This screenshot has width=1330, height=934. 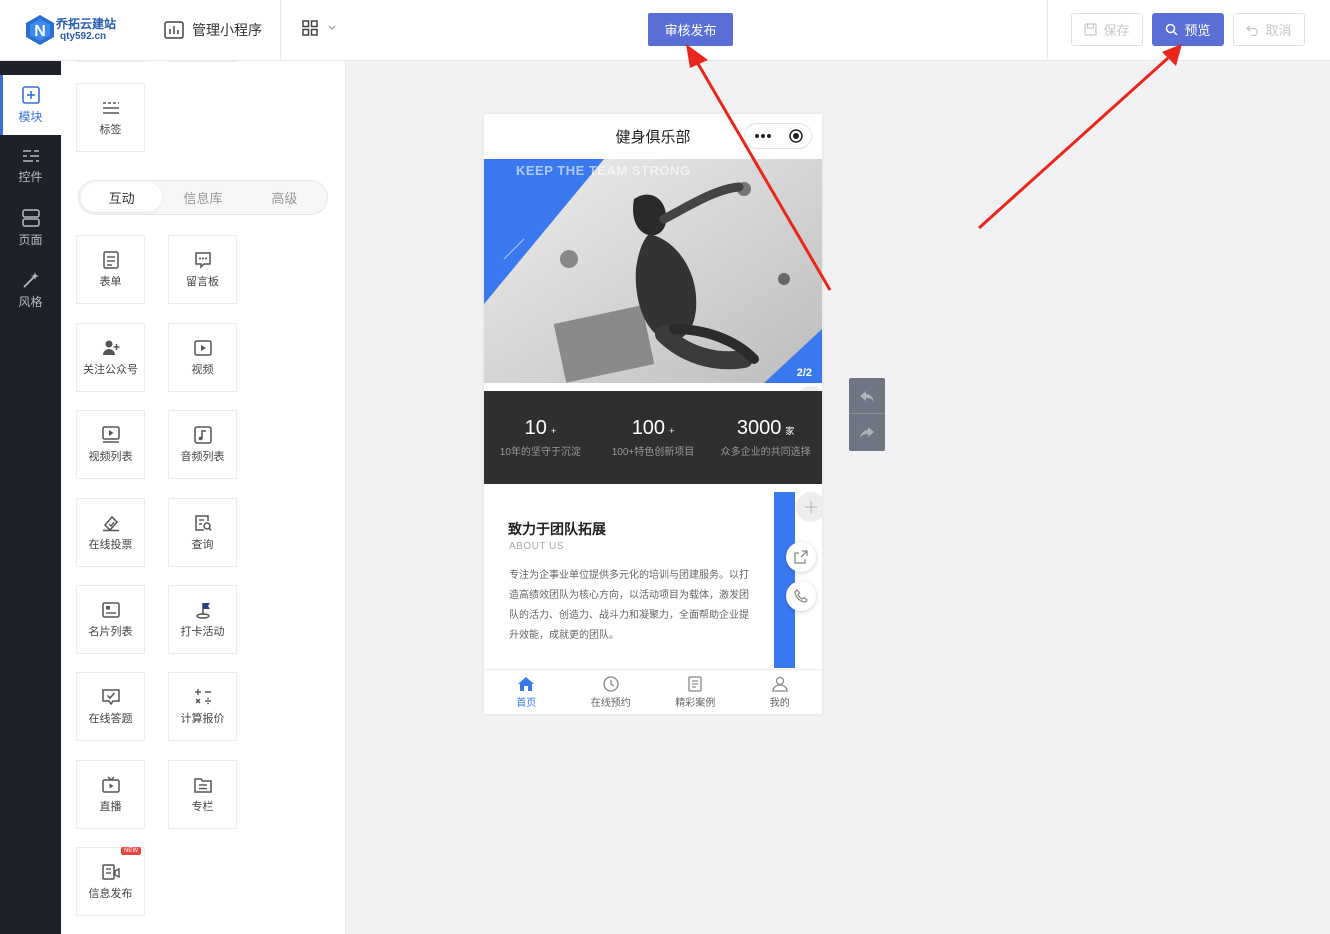 I want to click on module-tile-query: 查询, so click(x=202, y=532).